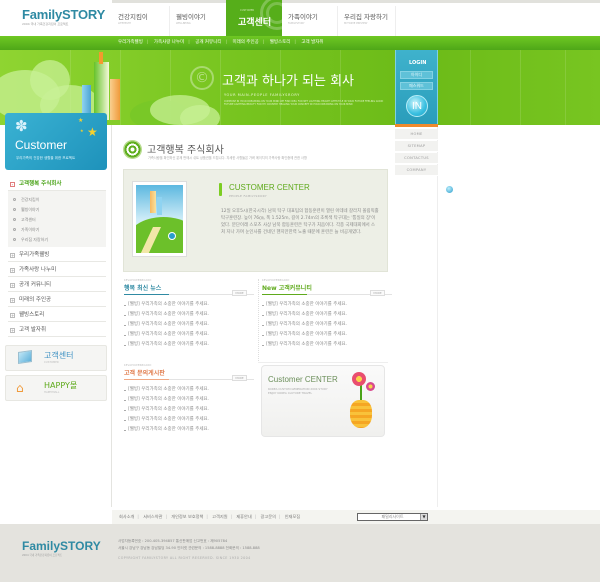 Image resolution: width=600 pixels, height=582 pixels. Describe the element at coordinates (219, 516) in the screenshot. I see `footer-link: 고객지원` at that location.